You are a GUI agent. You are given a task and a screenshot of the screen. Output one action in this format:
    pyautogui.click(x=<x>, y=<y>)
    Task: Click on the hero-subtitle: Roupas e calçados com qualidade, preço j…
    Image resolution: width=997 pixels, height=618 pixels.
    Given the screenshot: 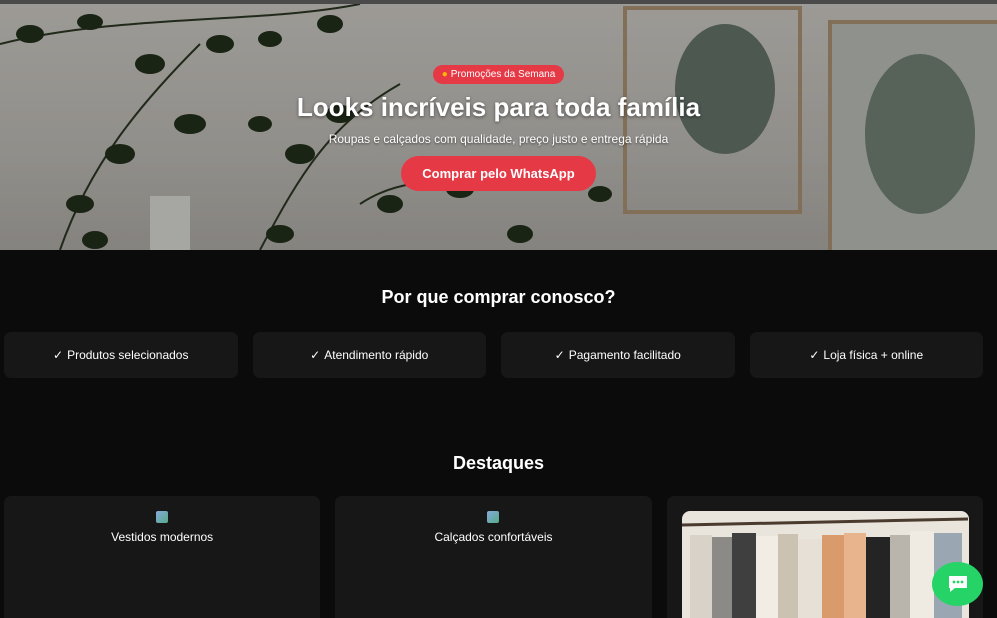 What is the action you would take?
    pyautogui.click(x=498, y=139)
    